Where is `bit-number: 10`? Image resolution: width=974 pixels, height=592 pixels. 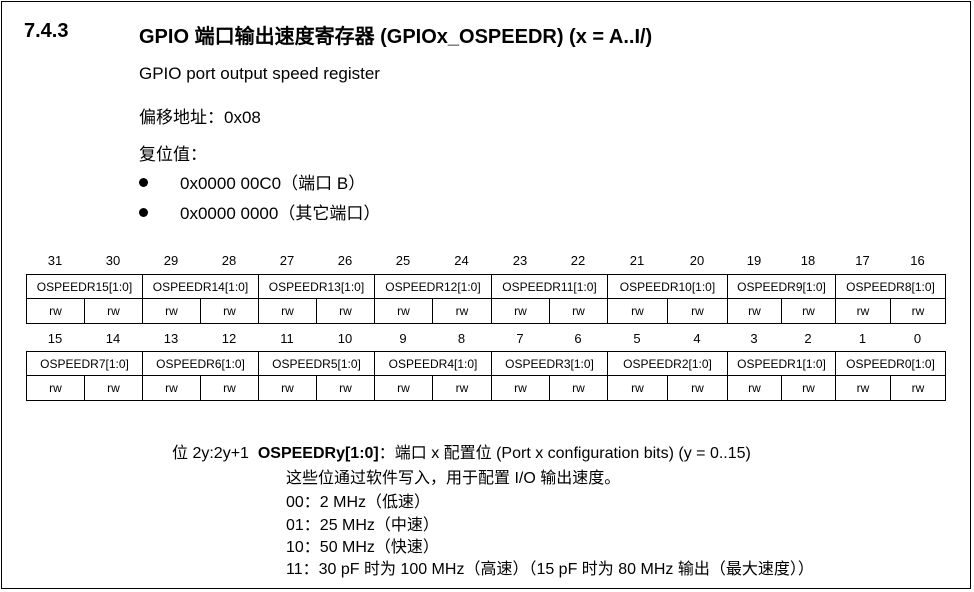 bit-number: 10 is located at coordinates (345, 338).